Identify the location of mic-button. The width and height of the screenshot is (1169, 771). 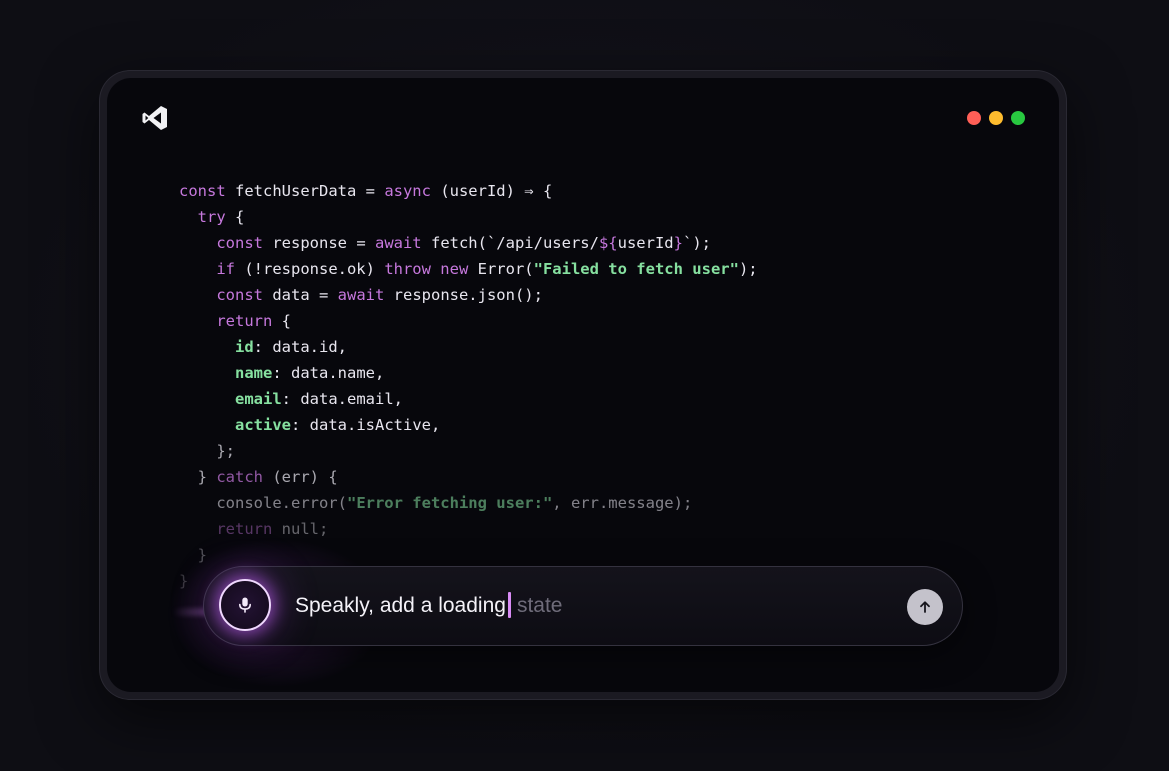
(245, 605).